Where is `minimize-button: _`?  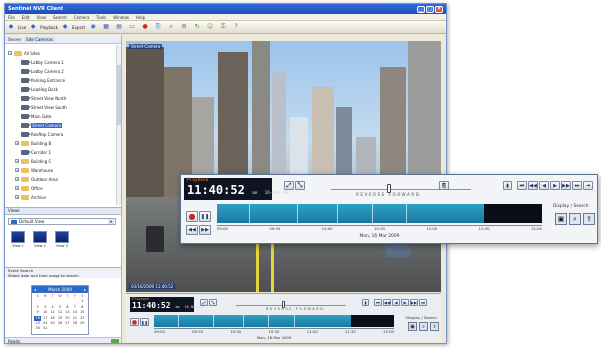 minimize-button: _ is located at coordinates (421, 9).